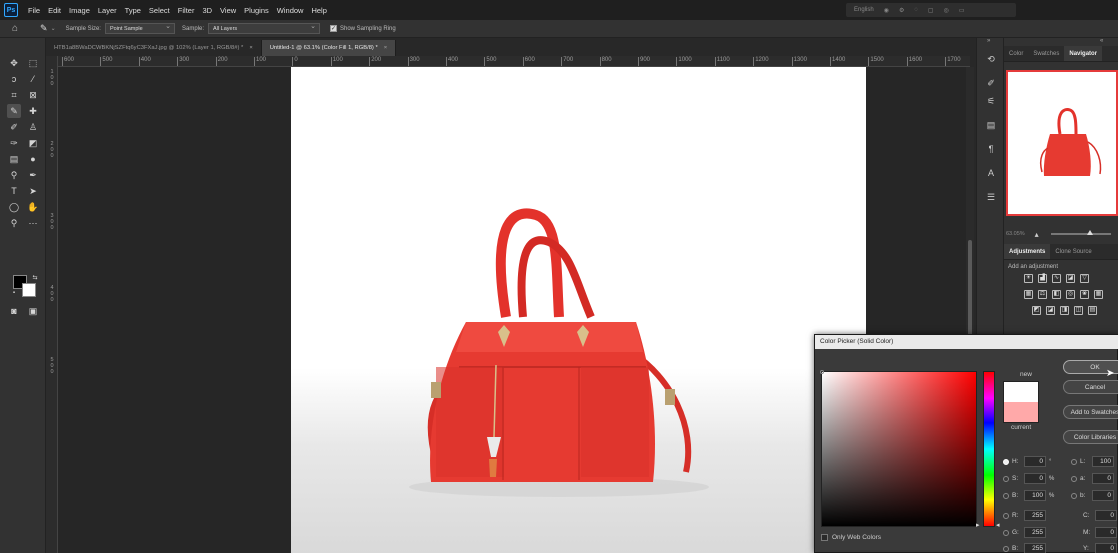  What do you see at coordinates (1070, 278) in the screenshot?
I see `exposure-icon: ◪` at bounding box center [1070, 278].